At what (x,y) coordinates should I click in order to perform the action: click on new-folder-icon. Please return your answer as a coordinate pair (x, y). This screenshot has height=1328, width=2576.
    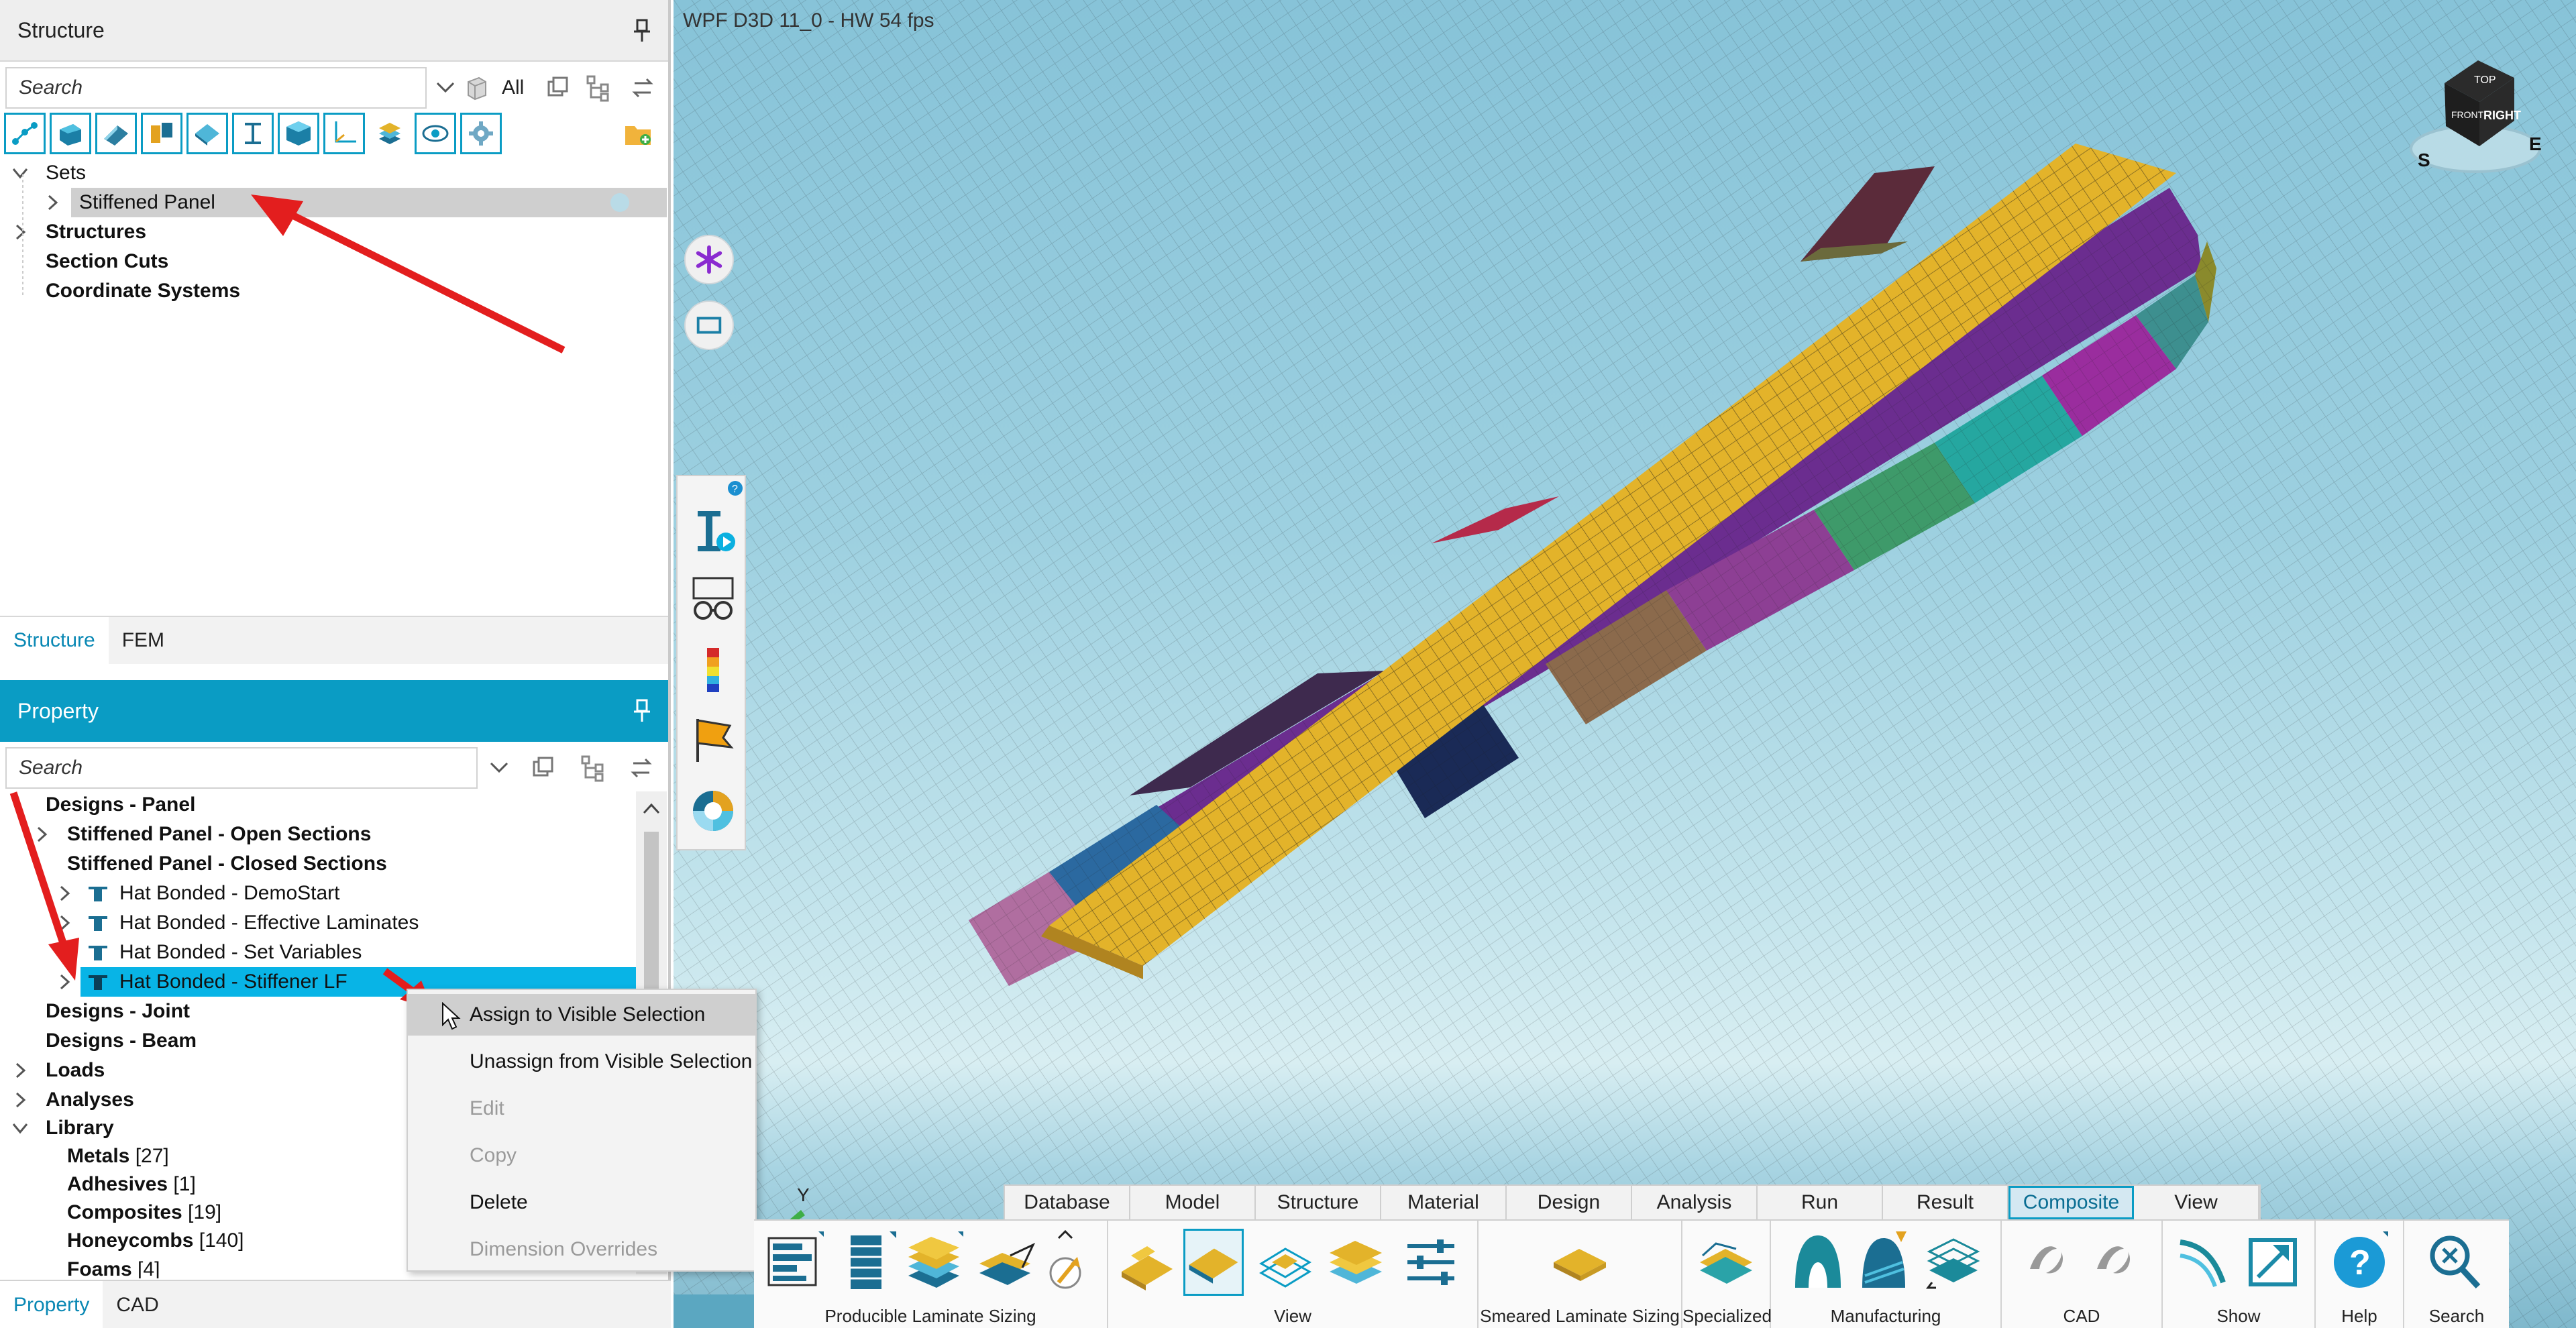
    Looking at the image, I should click on (638, 134).